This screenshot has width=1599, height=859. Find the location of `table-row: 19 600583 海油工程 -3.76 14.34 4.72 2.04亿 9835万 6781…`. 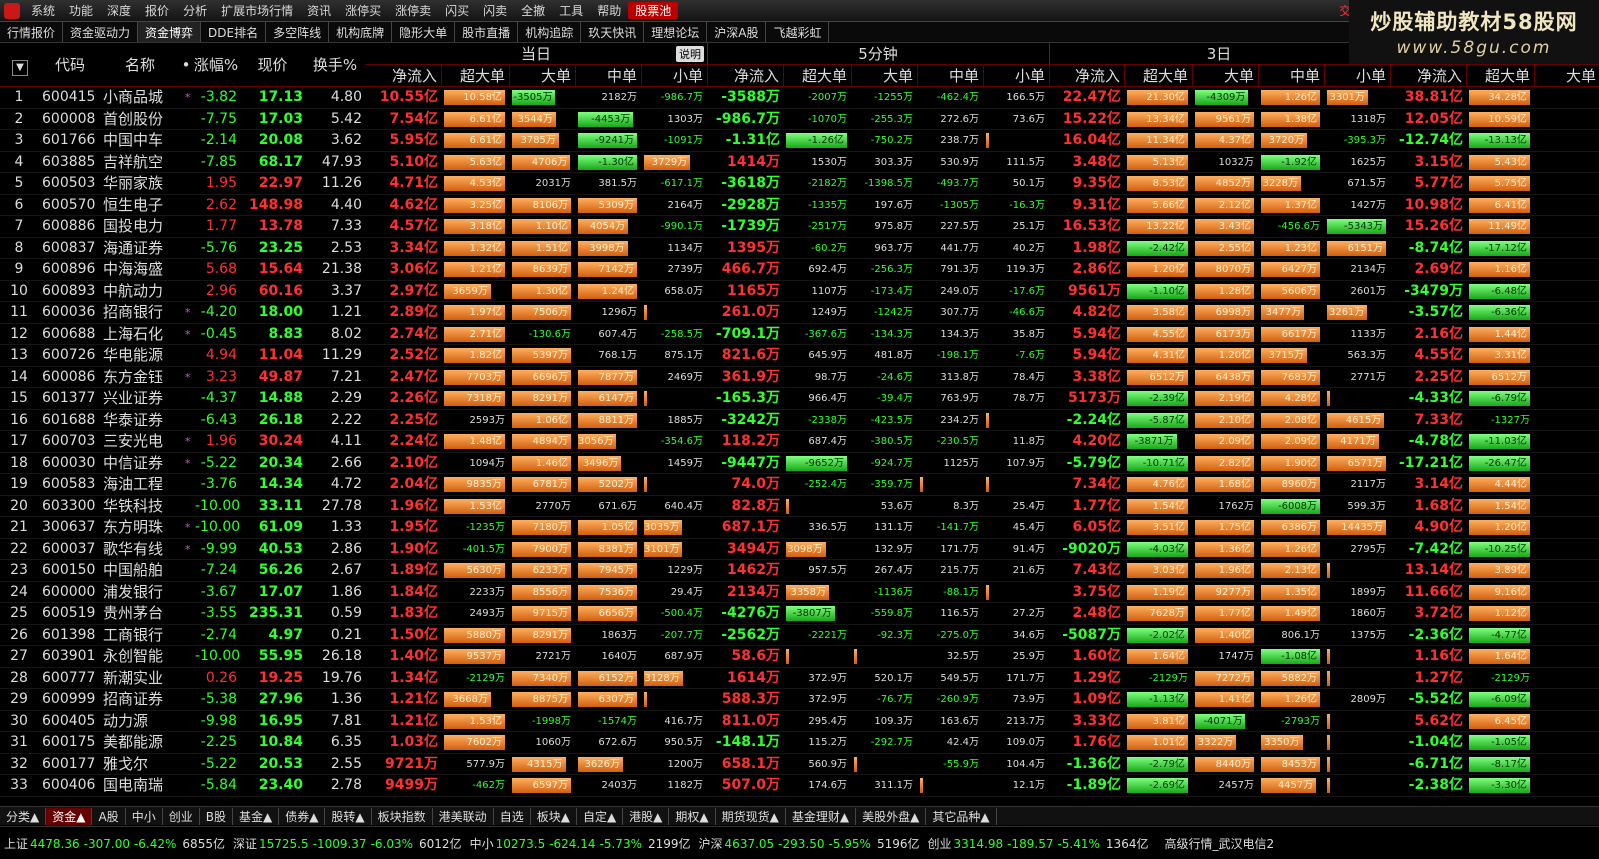

table-row: 19 600583 海油工程 -3.76 14.34 4.72 2.04亿 9835万 6781… is located at coordinates (799, 485).